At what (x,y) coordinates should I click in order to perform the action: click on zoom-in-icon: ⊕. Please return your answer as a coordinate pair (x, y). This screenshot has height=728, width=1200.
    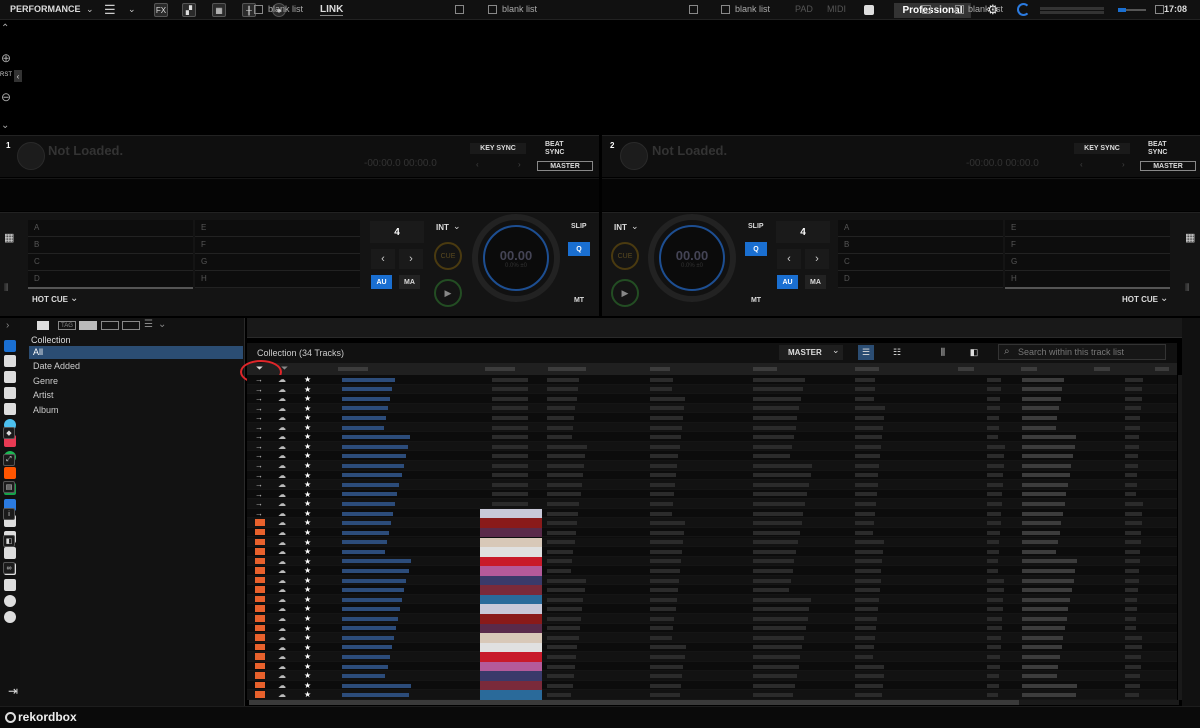
    Looking at the image, I should click on (6, 58).